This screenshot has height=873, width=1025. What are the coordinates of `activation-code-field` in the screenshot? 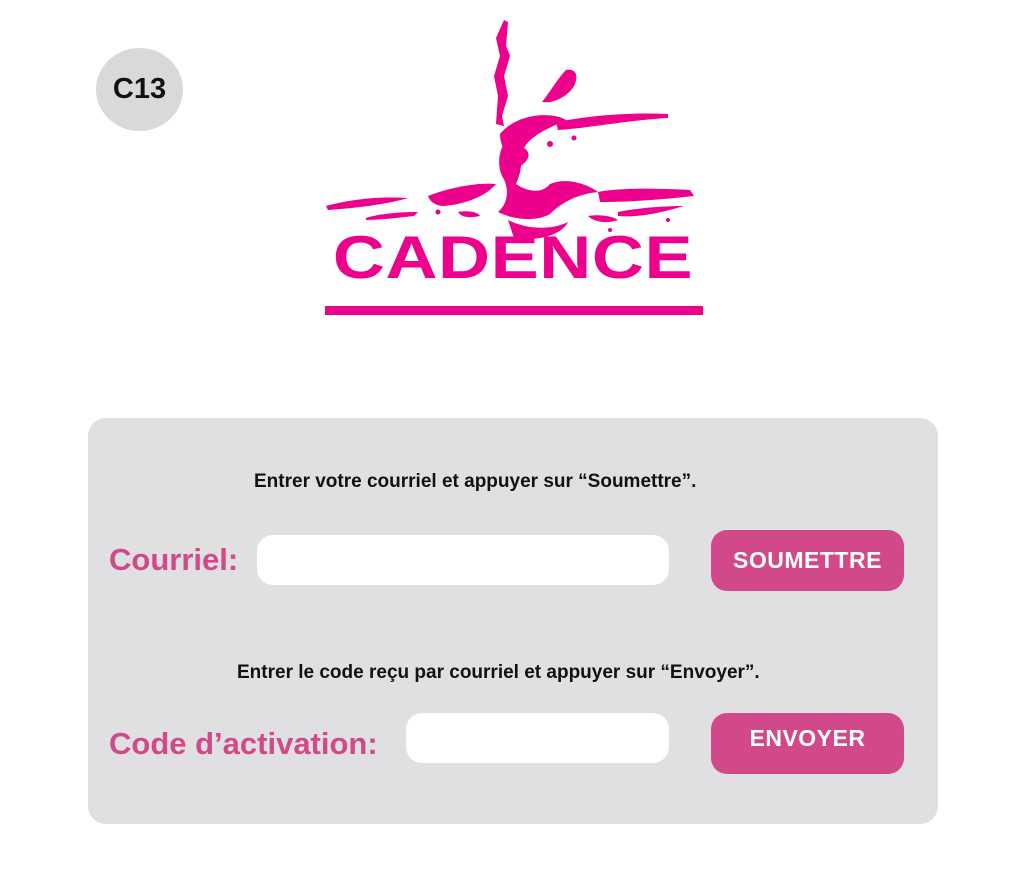 It's located at (537, 738).